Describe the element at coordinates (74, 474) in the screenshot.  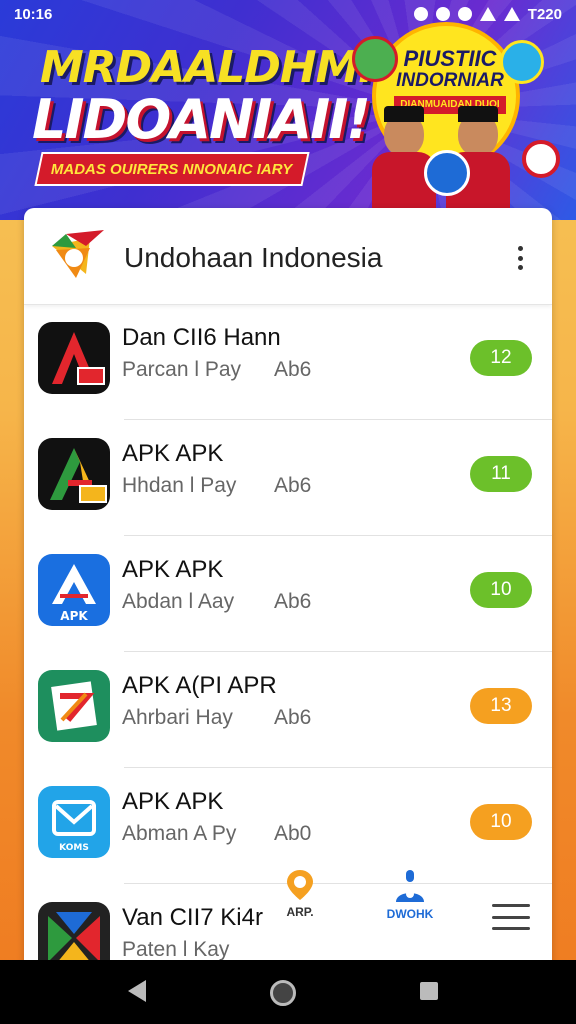
I see `app-icon-multicolor-a` at that location.